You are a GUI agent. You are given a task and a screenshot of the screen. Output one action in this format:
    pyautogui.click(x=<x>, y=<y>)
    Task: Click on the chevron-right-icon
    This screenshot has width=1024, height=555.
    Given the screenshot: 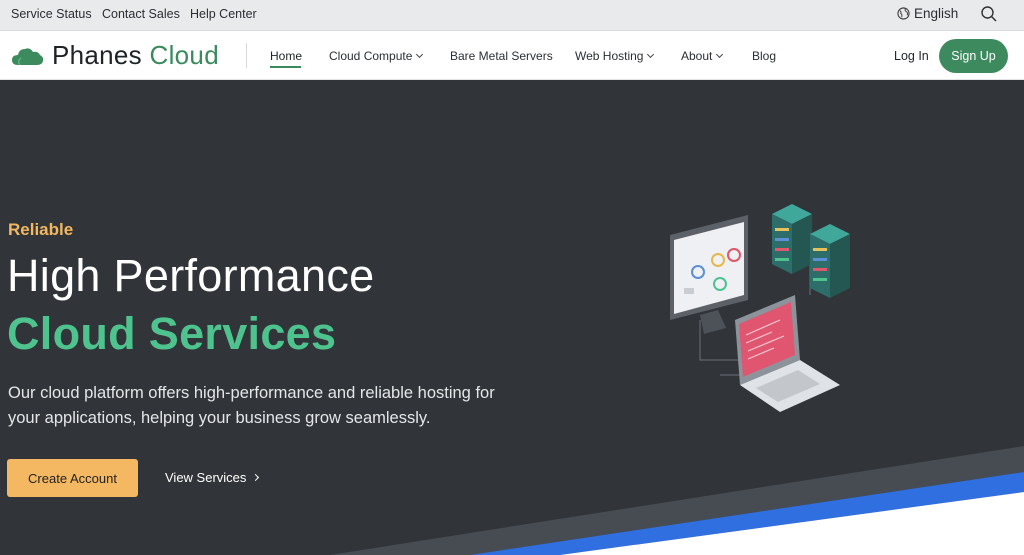 What is the action you would take?
    pyautogui.click(x=256, y=477)
    